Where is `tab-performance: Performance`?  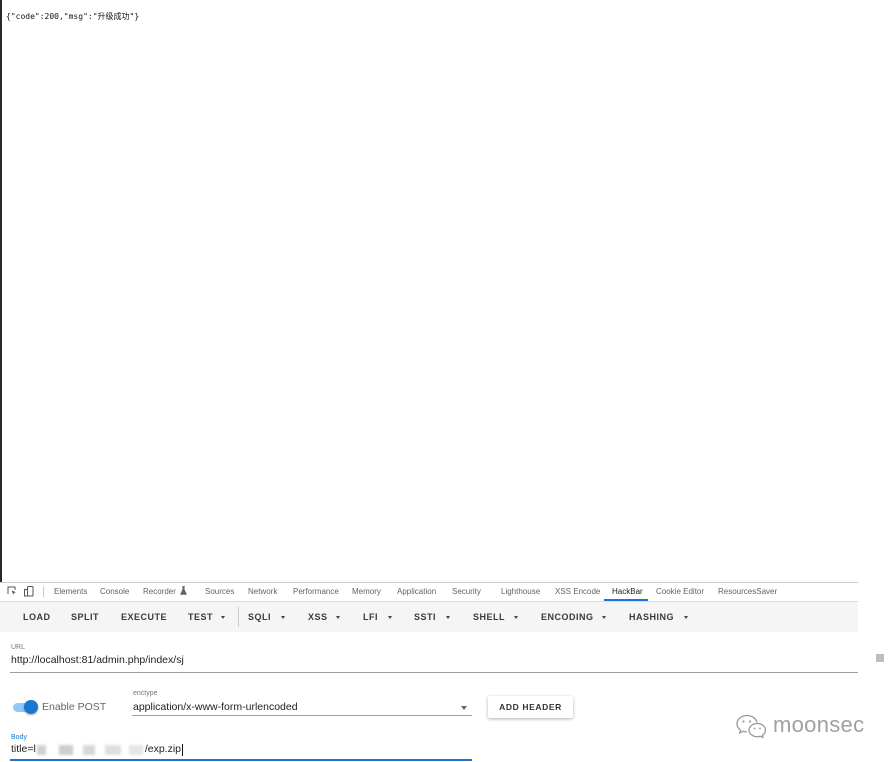
tab-performance: Performance is located at coordinates (316, 591).